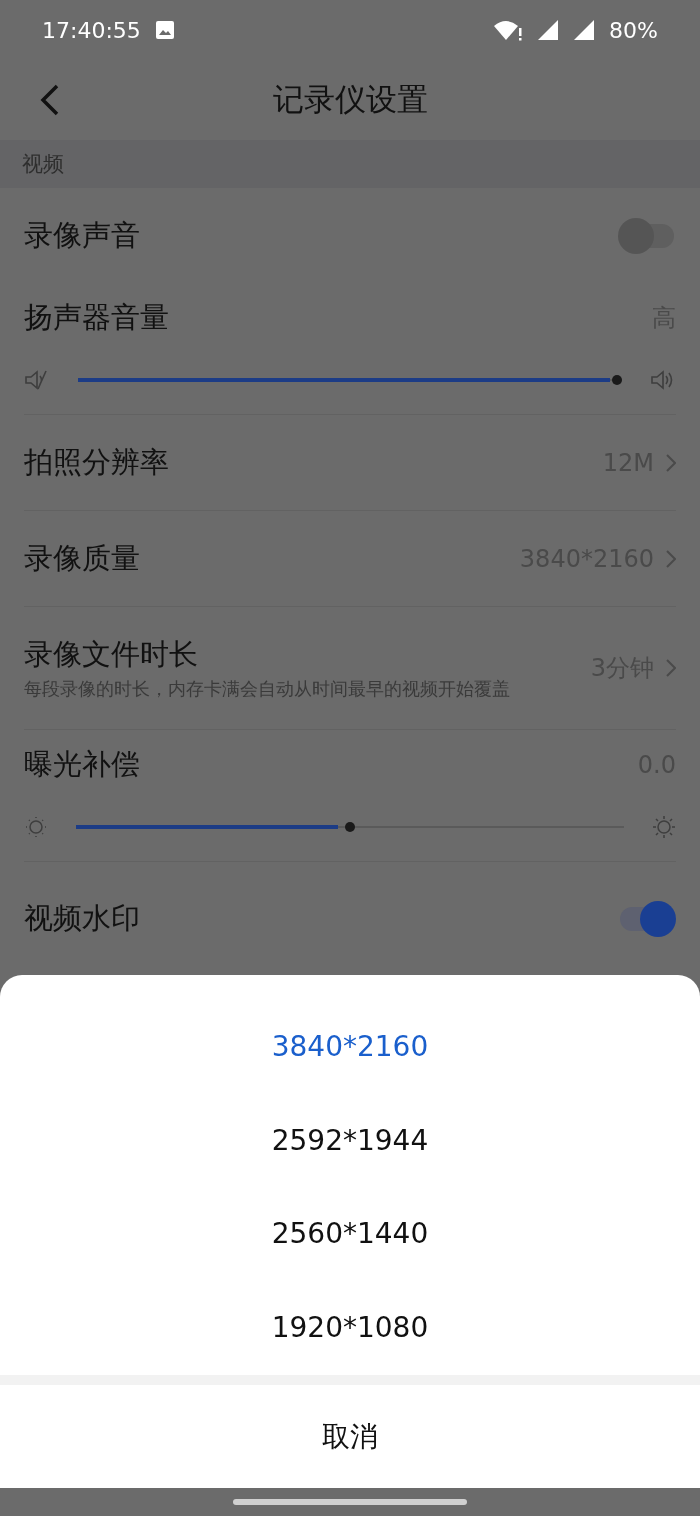 This screenshot has width=700, height=1516. What do you see at coordinates (97, 317) in the screenshot?
I see `setting-label: 扬声器音量` at bounding box center [97, 317].